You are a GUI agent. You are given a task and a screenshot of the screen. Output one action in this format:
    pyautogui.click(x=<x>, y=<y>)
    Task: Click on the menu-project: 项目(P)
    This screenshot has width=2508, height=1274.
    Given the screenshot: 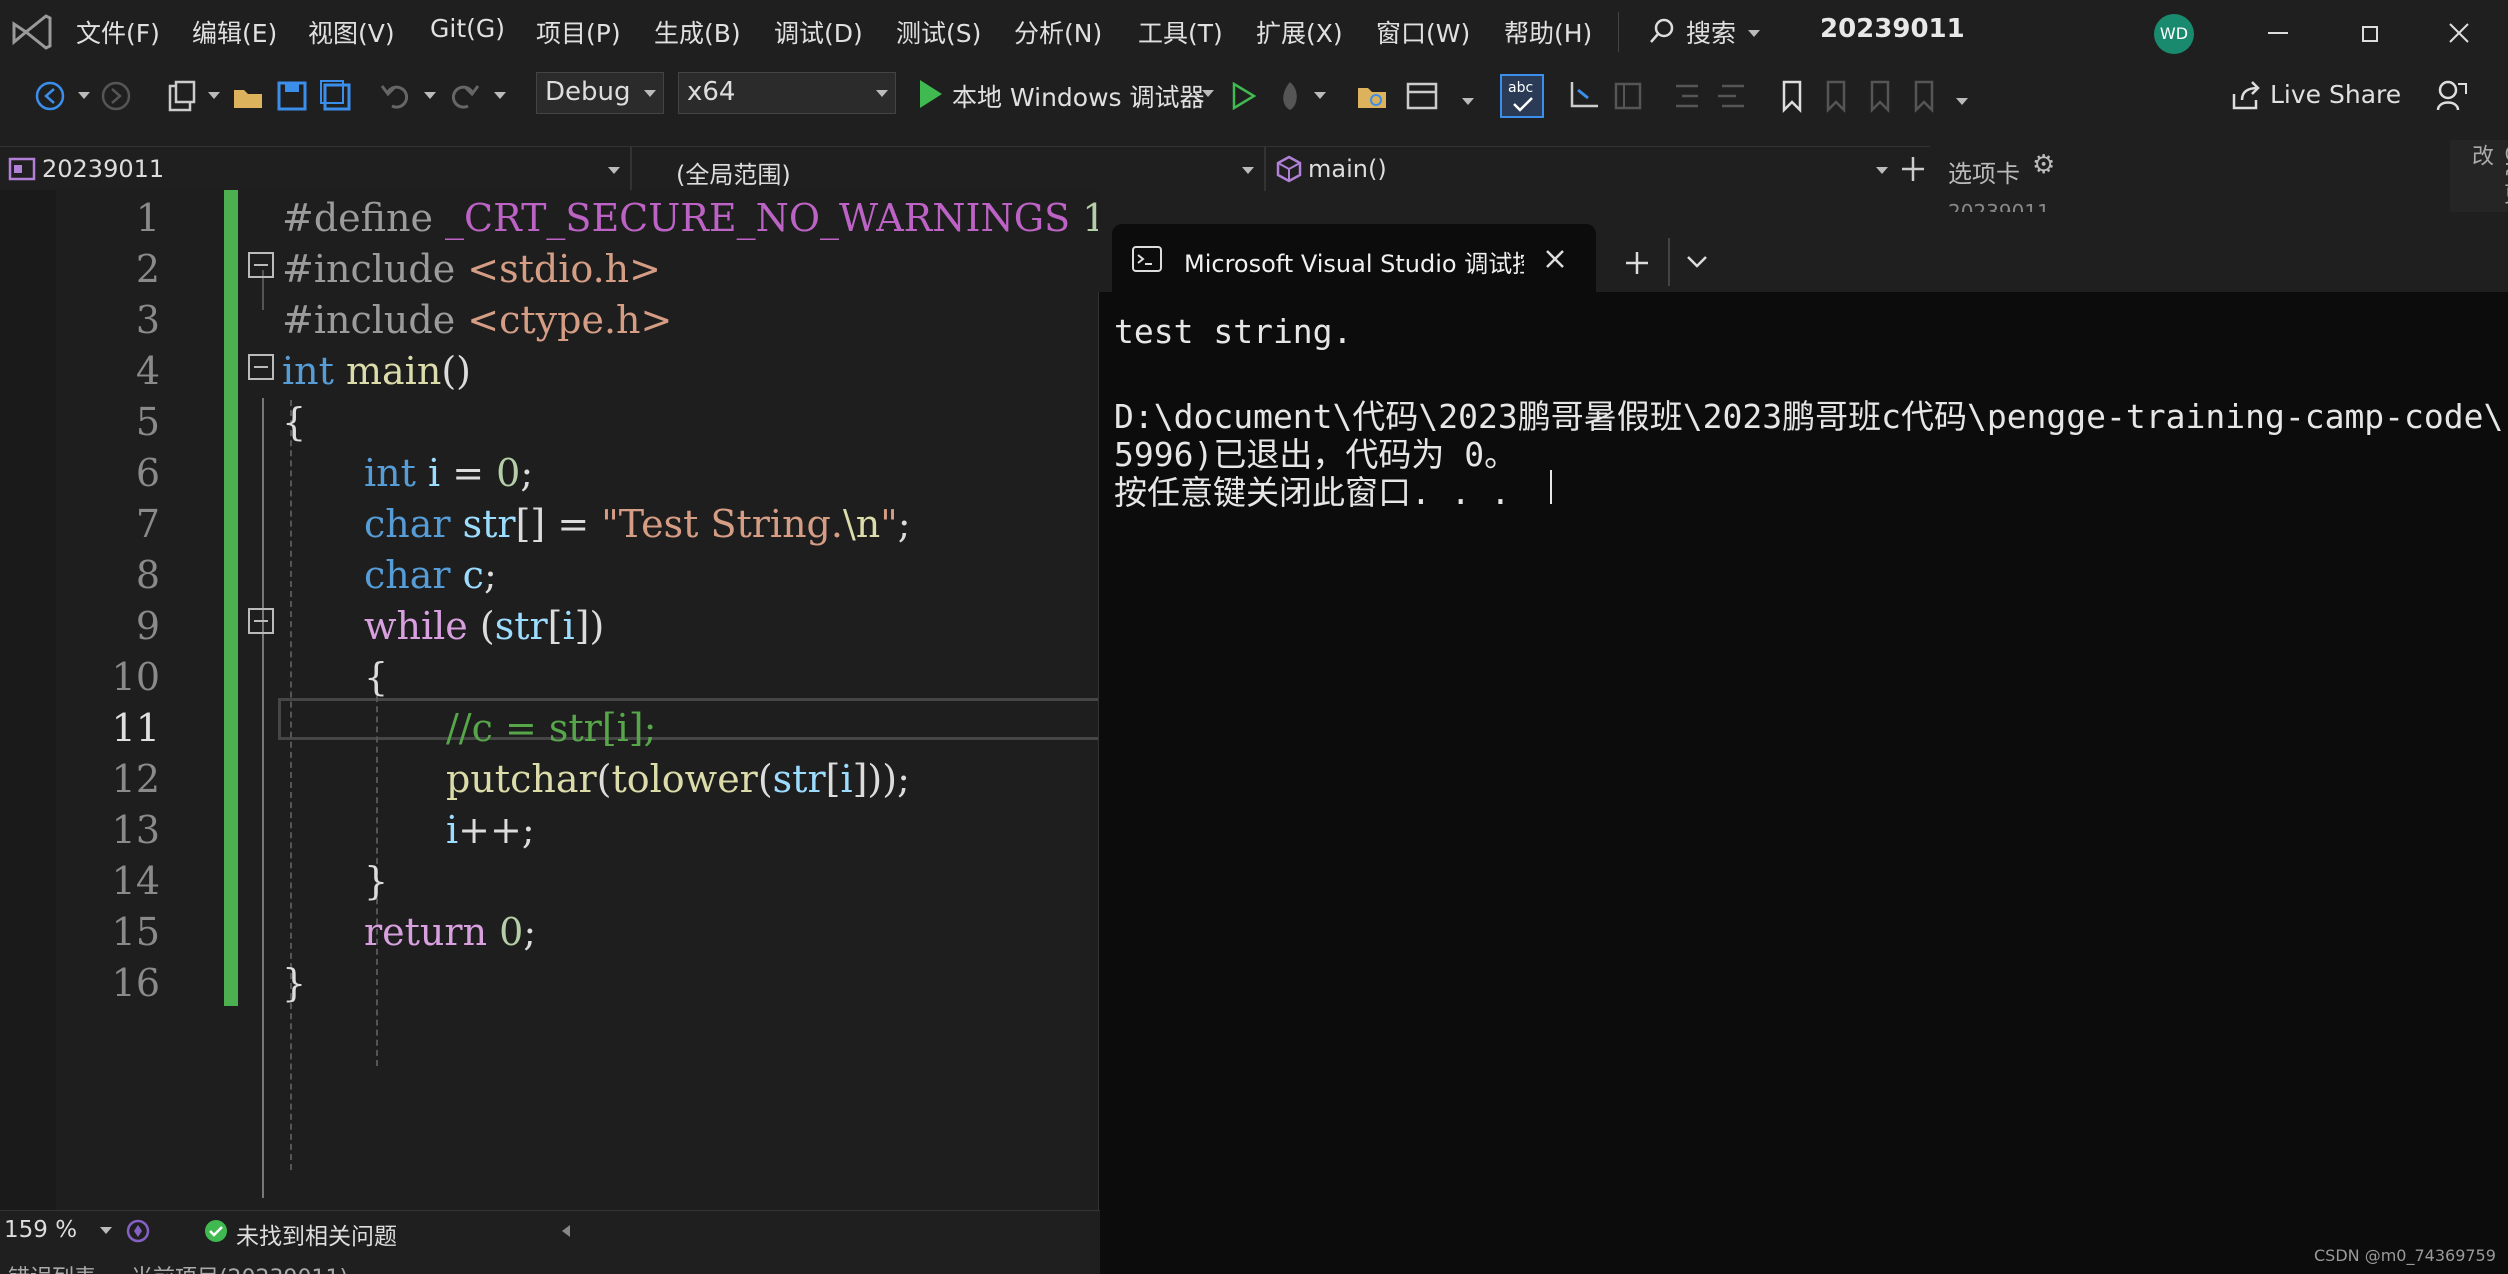 What is the action you would take?
    pyautogui.click(x=578, y=32)
    